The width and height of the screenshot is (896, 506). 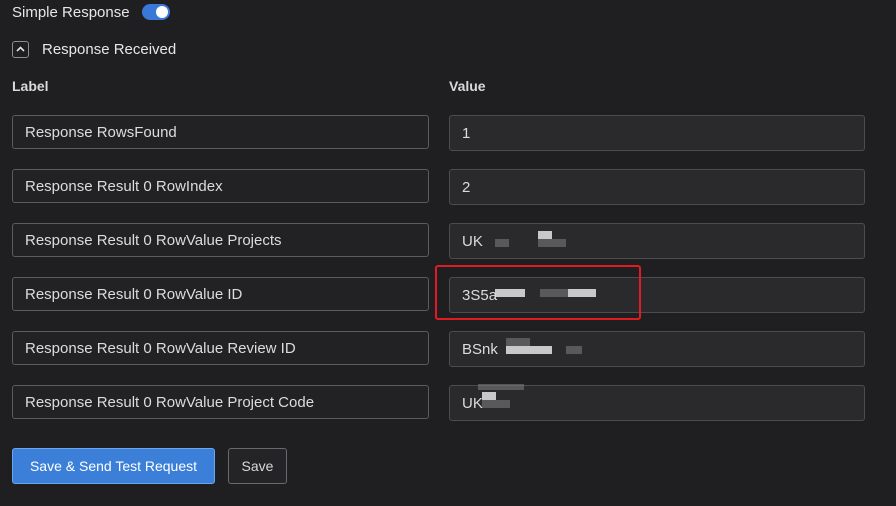 I want to click on response-received-title: Response Received, so click(x=109, y=49).